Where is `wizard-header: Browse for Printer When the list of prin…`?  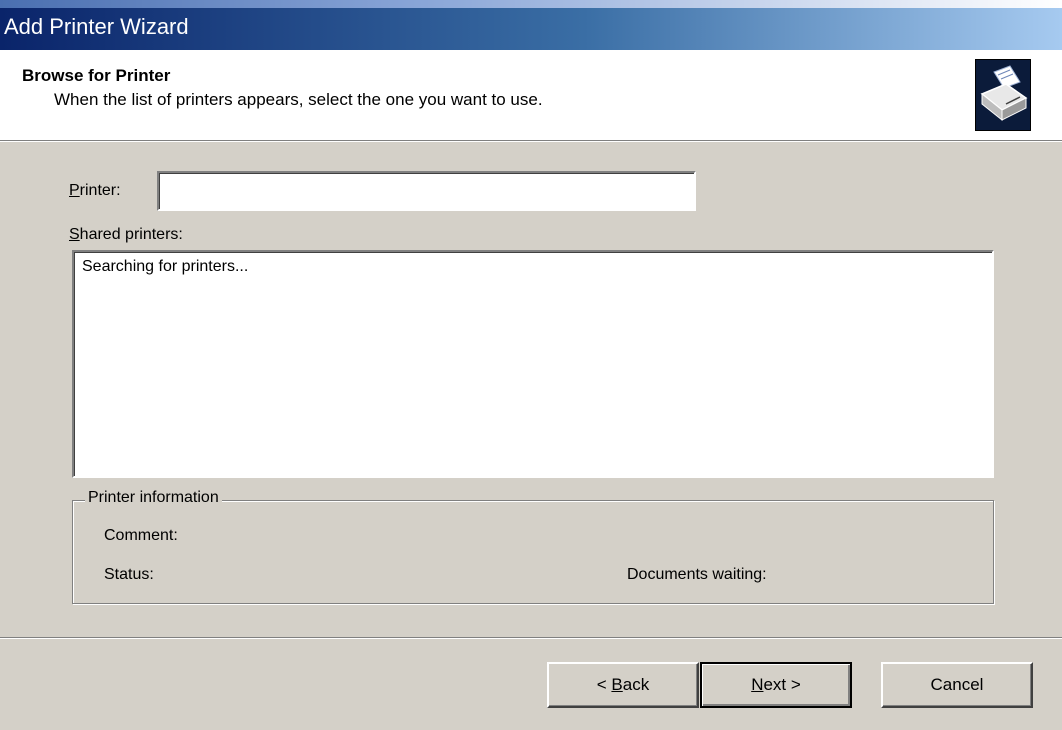 wizard-header: Browse for Printer When the list of prin… is located at coordinates (531, 96).